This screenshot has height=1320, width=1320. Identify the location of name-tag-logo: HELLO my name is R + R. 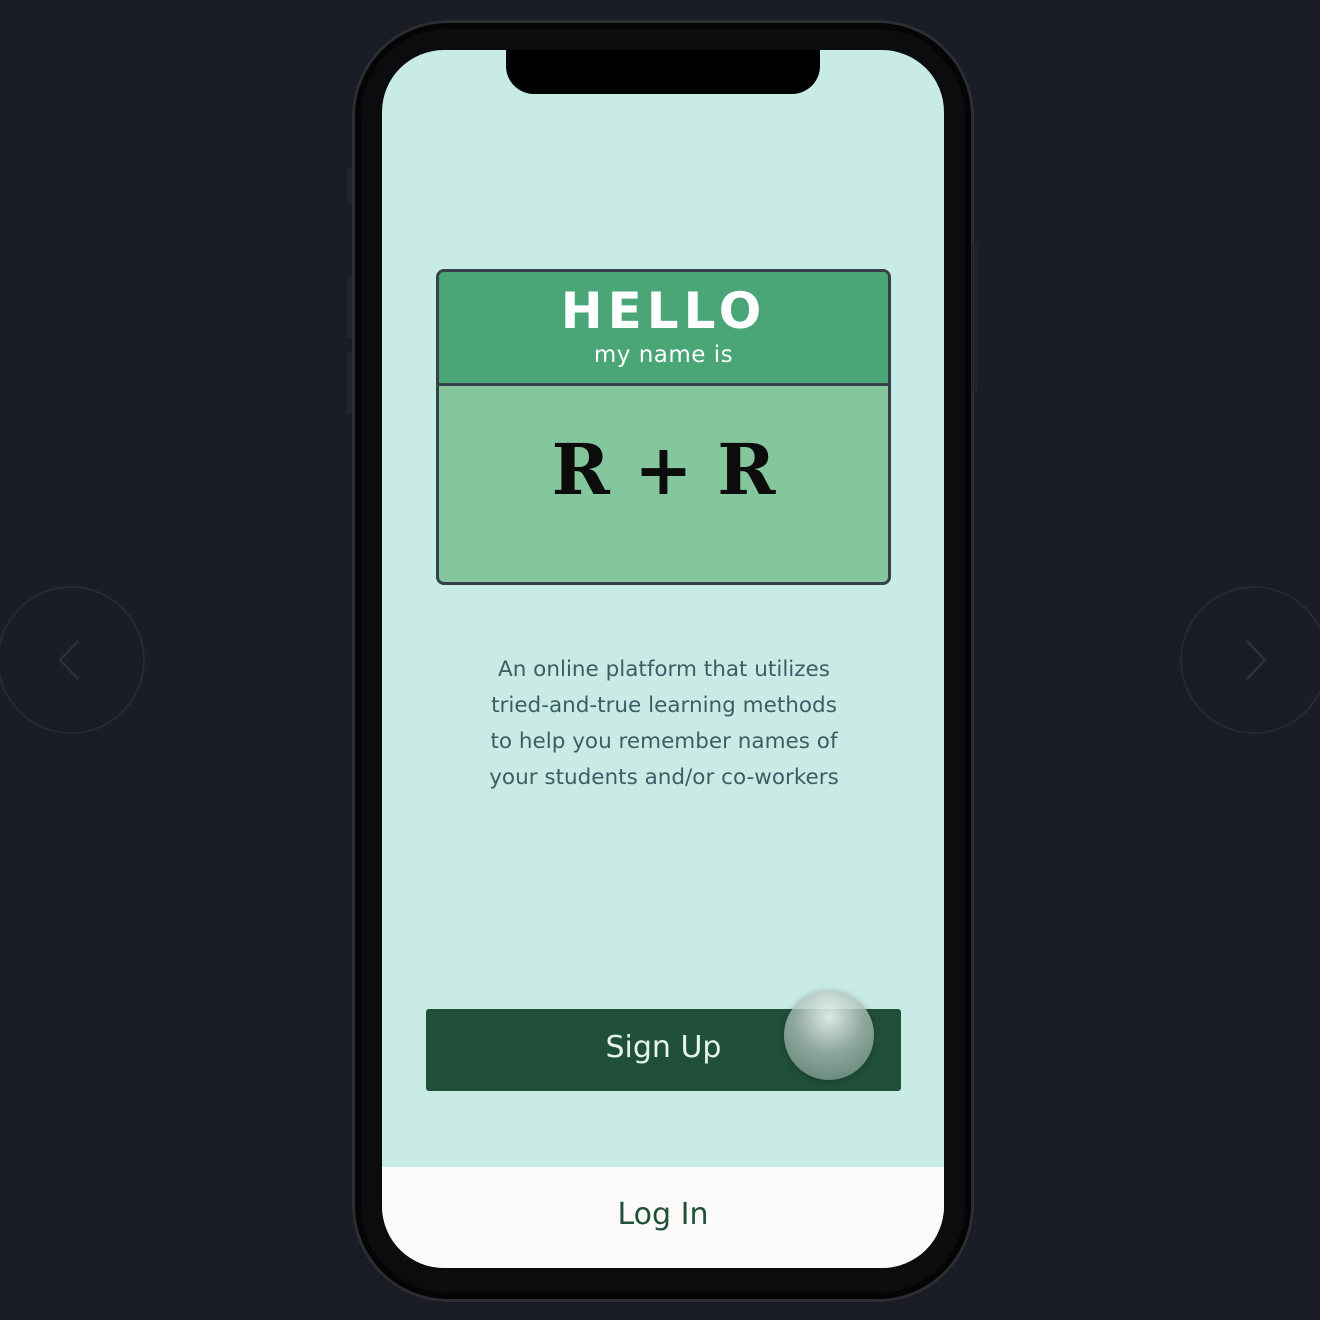
(663, 427).